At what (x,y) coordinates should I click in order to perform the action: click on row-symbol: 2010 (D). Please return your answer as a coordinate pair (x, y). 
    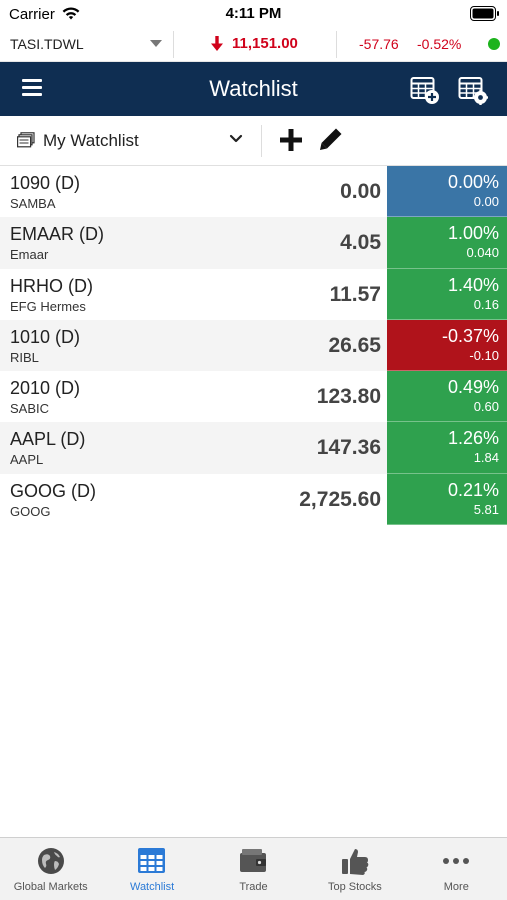
    Looking at the image, I should click on (45, 388).